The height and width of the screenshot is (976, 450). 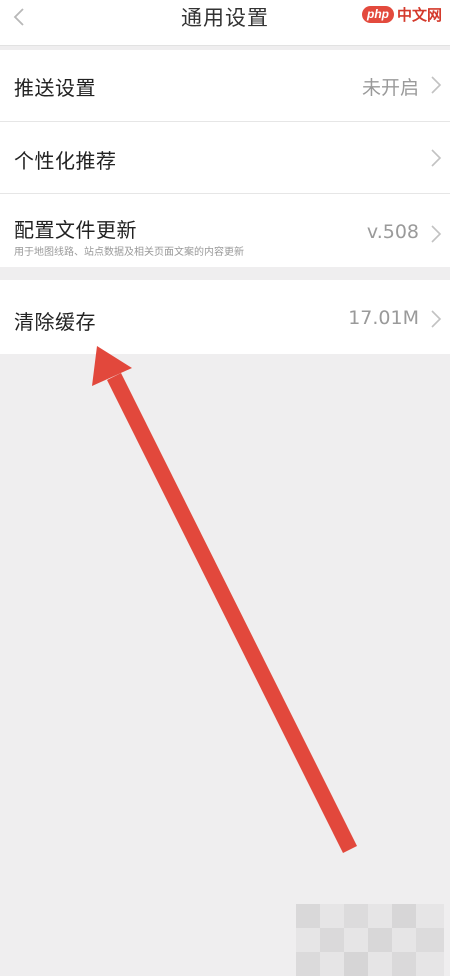 I want to click on pixelated-area, so click(x=370, y=940).